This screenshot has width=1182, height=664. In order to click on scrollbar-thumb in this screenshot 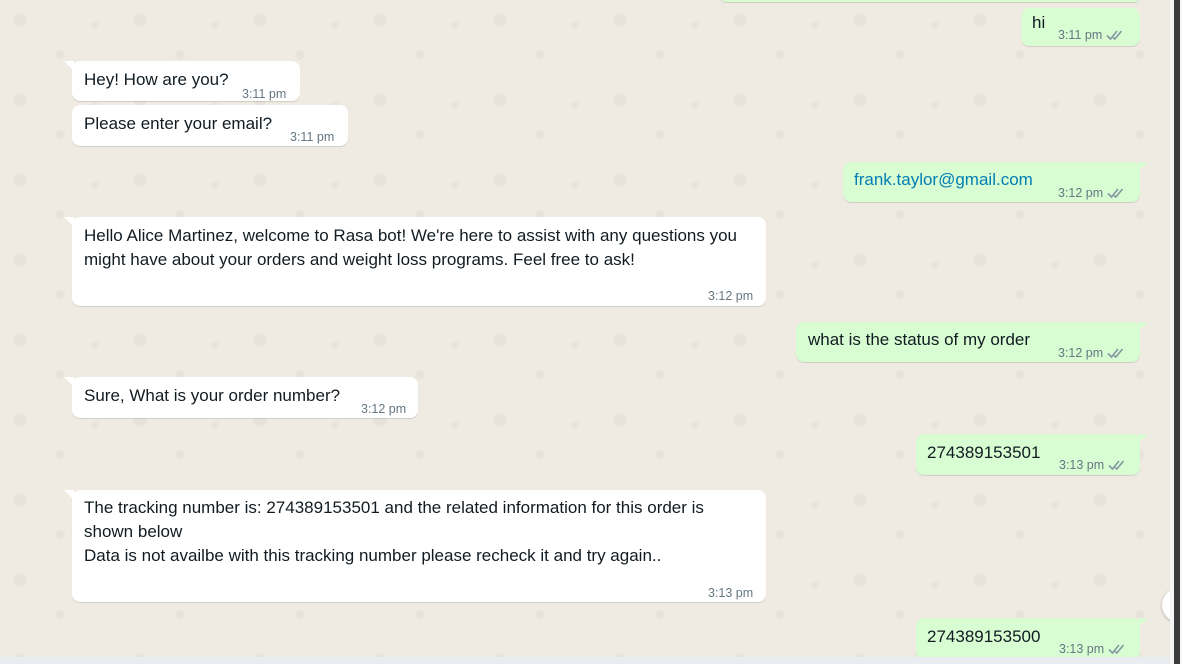, I will do `click(1177, 332)`.